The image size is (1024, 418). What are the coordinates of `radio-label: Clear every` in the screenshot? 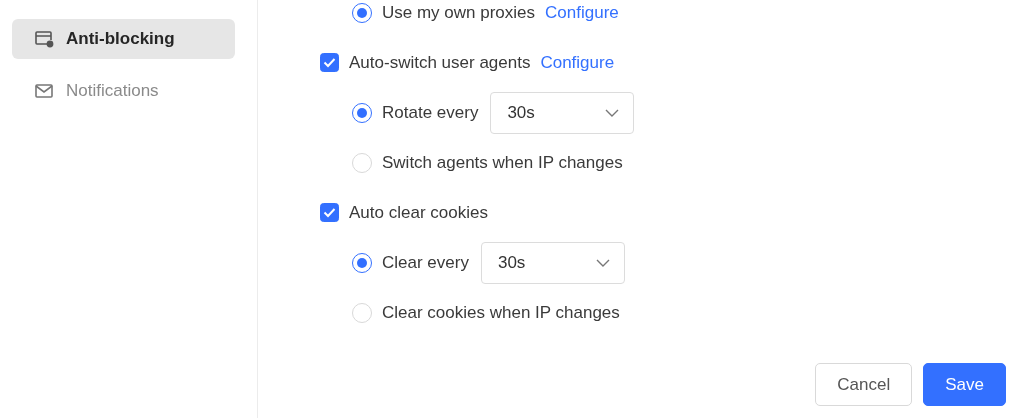 It's located at (425, 262).